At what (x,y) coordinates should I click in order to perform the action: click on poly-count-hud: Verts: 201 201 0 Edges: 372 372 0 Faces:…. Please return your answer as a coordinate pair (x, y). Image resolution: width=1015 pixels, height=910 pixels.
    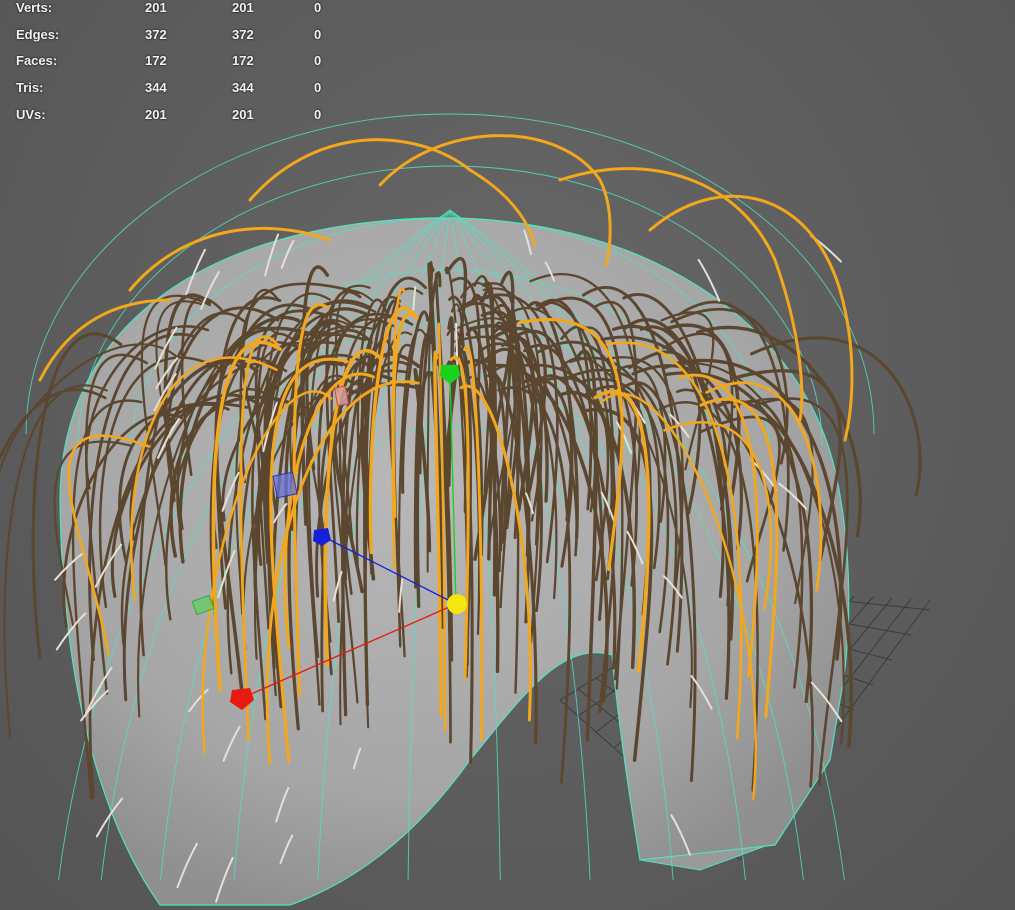
    Looking at the image, I should click on (185, 64).